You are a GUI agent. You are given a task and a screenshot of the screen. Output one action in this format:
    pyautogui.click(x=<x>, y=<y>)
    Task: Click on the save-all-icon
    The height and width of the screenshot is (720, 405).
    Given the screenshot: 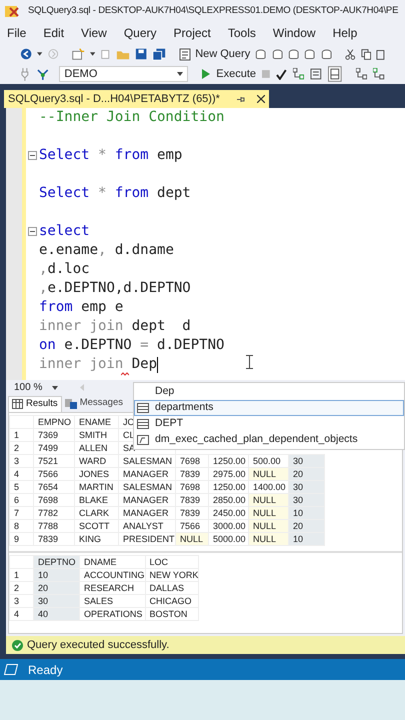 What is the action you would take?
    pyautogui.click(x=159, y=54)
    